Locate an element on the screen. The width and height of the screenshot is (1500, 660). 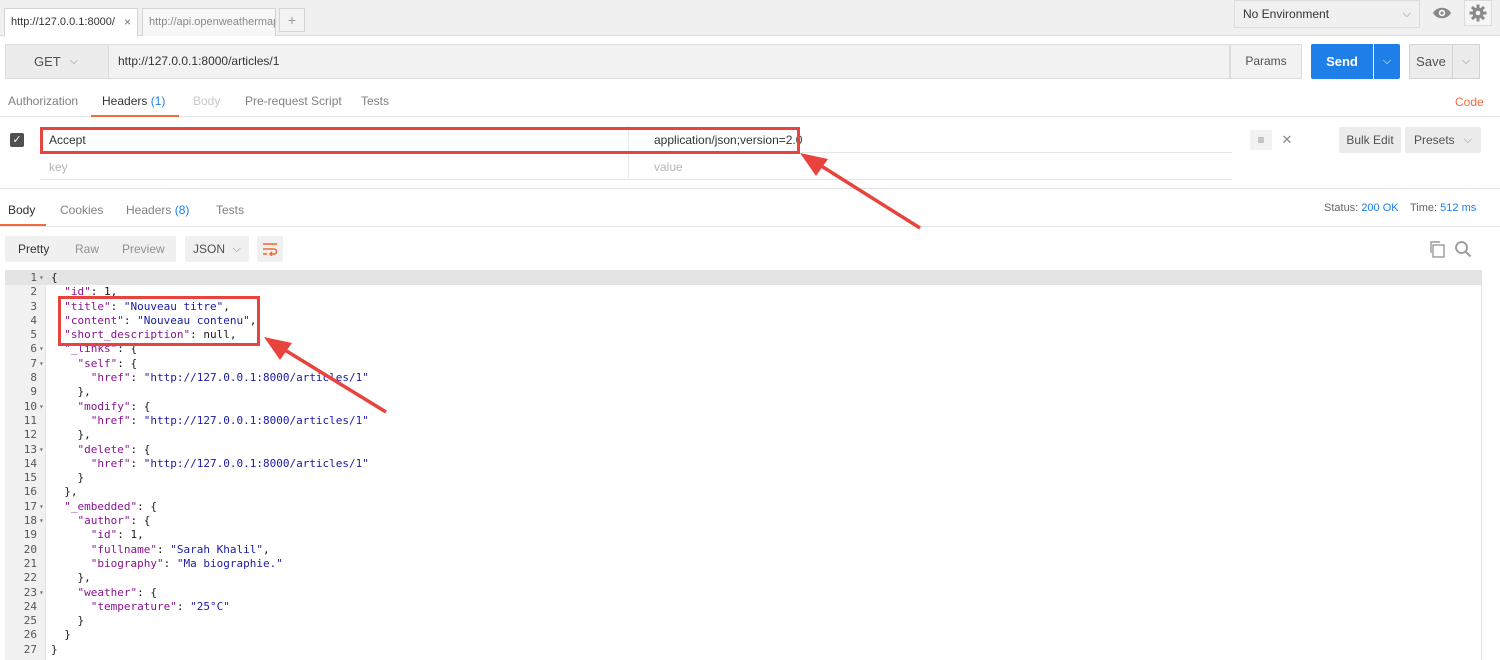
annotation-arrow-fields is located at coordinates (333, 379).